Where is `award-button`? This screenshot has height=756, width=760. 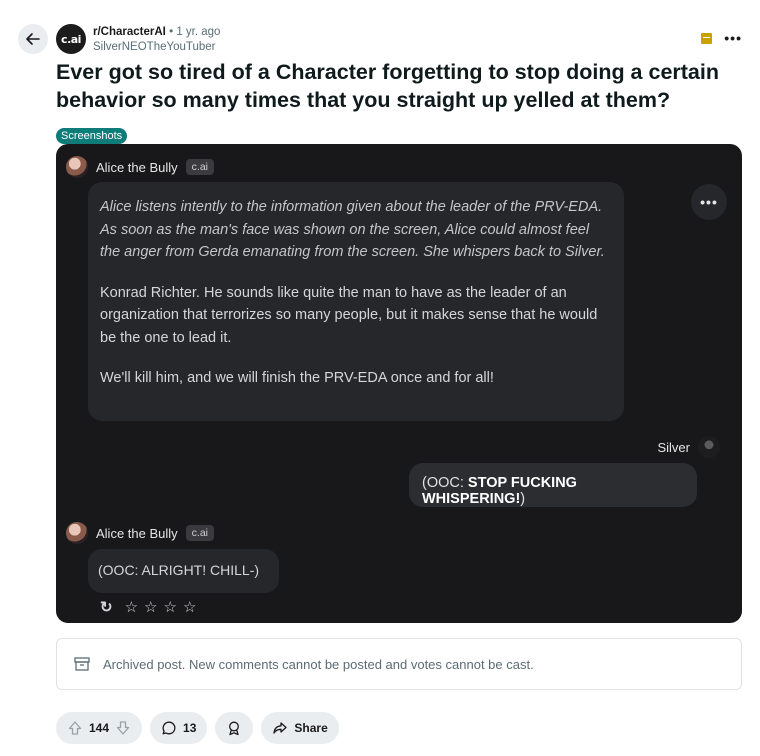 award-button is located at coordinates (234, 728).